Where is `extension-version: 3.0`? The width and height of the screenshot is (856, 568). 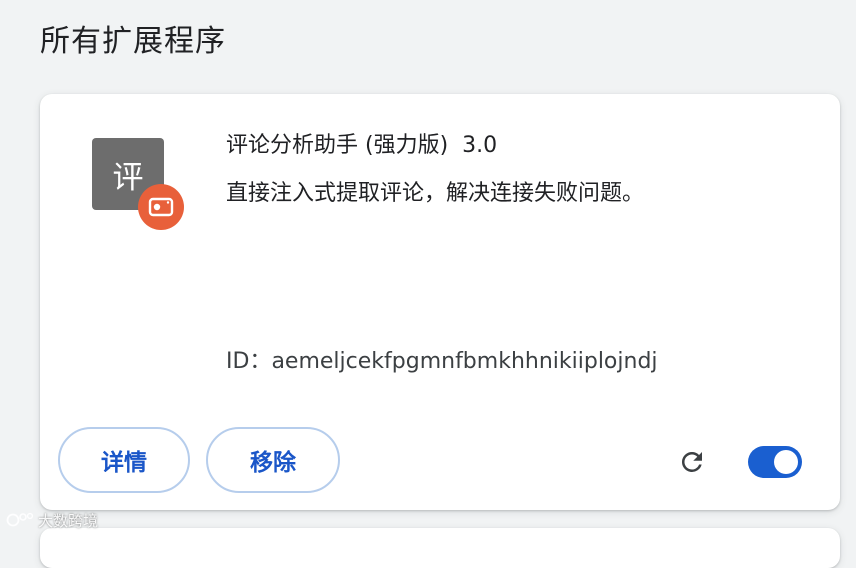 extension-version: 3.0 is located at coordinates (480, 145).